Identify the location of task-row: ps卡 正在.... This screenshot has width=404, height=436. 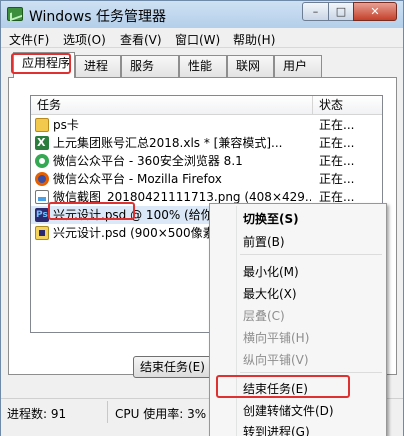
(206, 125).